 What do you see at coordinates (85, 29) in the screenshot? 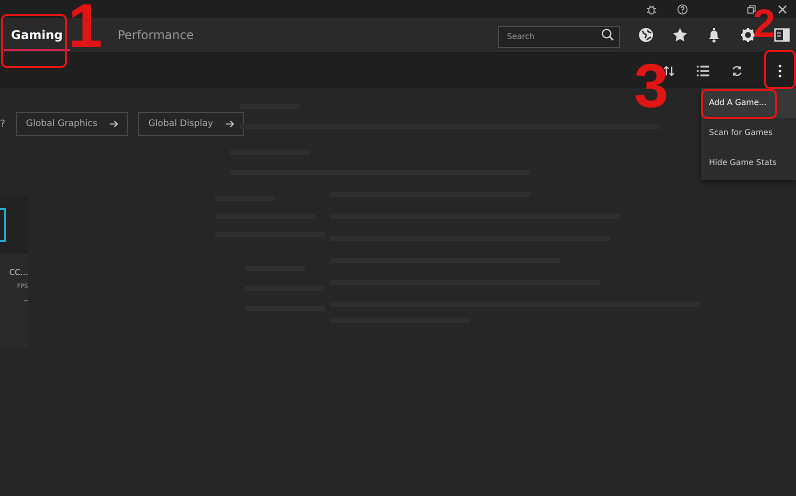
I see `step-number: 1` at bounding box center [85, 29].